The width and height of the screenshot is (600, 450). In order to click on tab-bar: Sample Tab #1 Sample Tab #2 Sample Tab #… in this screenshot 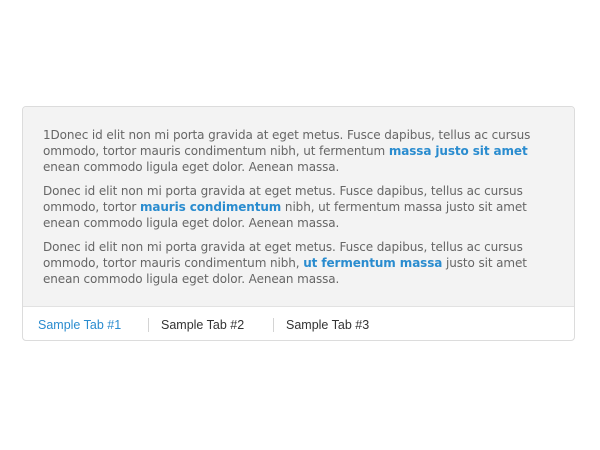, I will do `click(298, 323)`.